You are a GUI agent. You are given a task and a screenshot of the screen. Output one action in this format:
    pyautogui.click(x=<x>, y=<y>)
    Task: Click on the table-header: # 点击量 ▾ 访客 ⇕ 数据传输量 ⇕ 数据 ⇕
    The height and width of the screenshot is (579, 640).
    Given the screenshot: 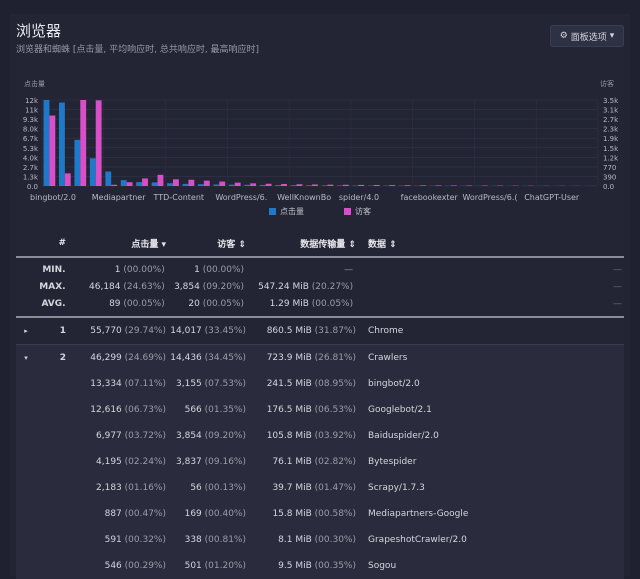 What is the action you would take?
    pyautogui.click(x=320, y=244)
    